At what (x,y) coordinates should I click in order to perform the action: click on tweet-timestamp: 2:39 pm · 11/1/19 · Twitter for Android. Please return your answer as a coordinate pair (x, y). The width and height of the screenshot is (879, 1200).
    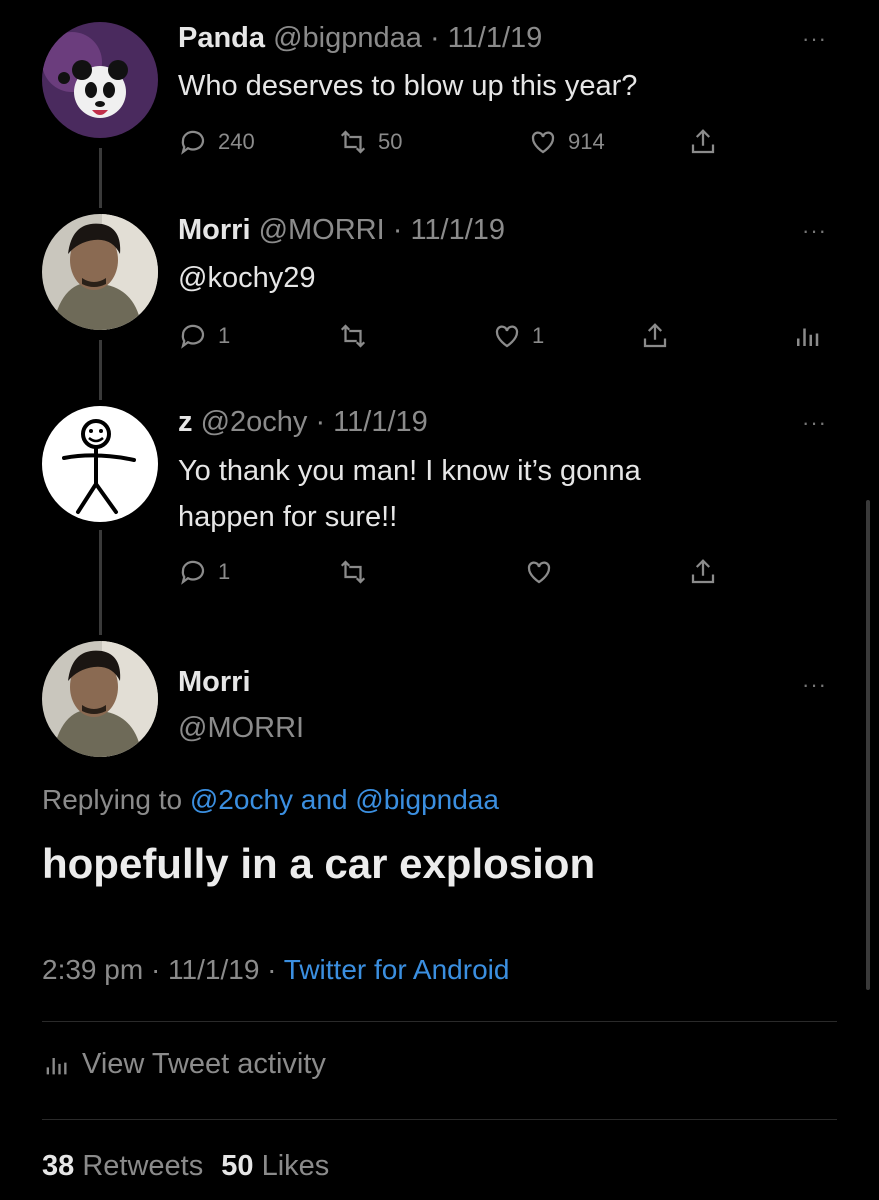
    Looking at the image, I should click on (275, 970).